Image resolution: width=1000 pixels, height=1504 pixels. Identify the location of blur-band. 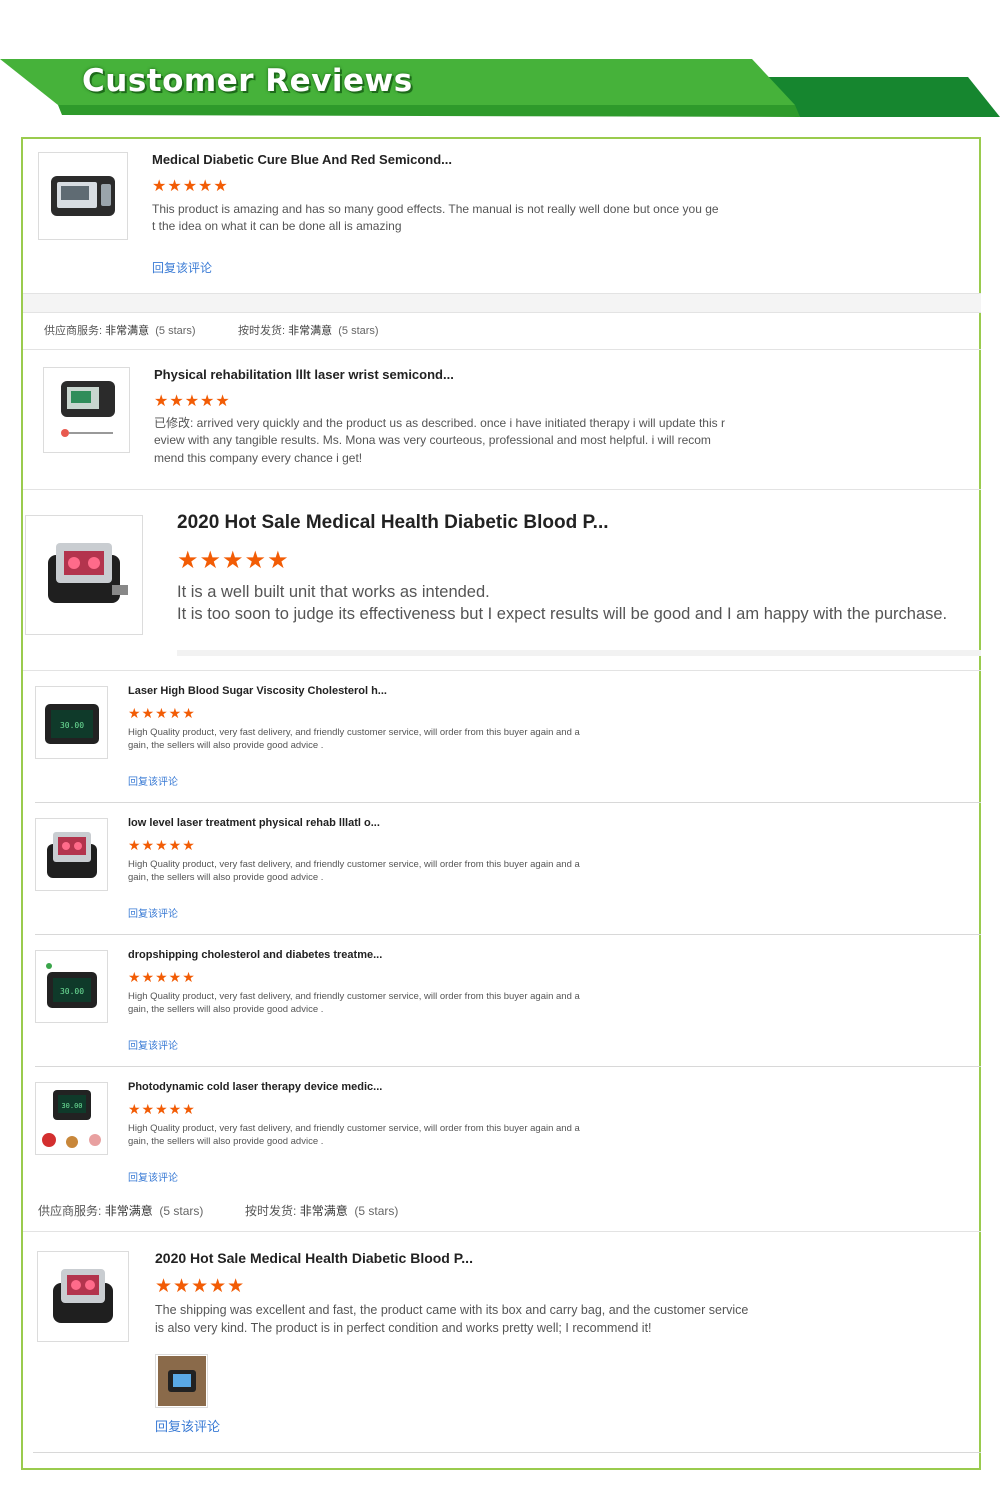
(579, 653).